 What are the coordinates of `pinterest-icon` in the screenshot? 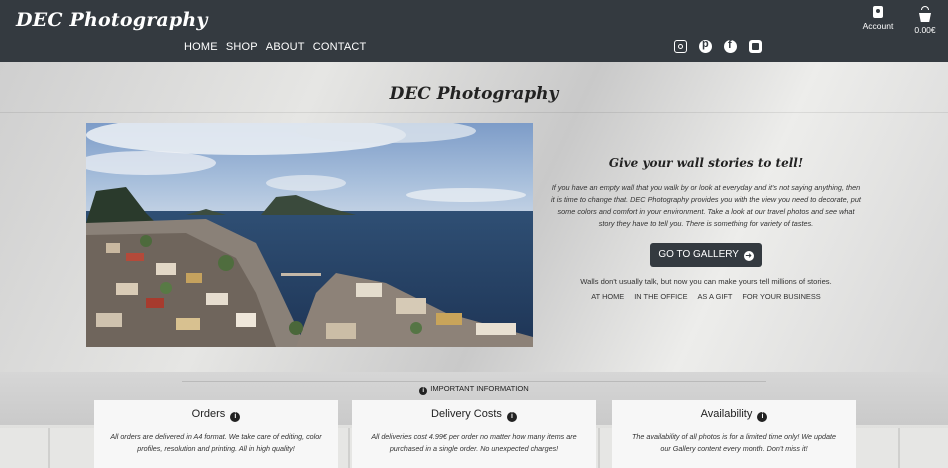 It's located at (705, 45).